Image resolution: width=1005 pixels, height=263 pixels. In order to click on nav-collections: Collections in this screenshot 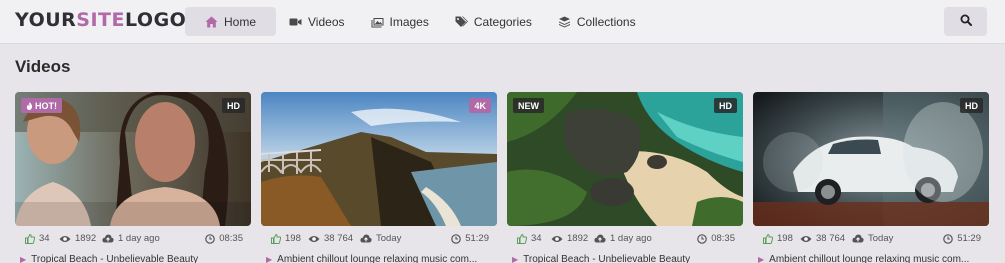, I will do `click(597, 21)`.